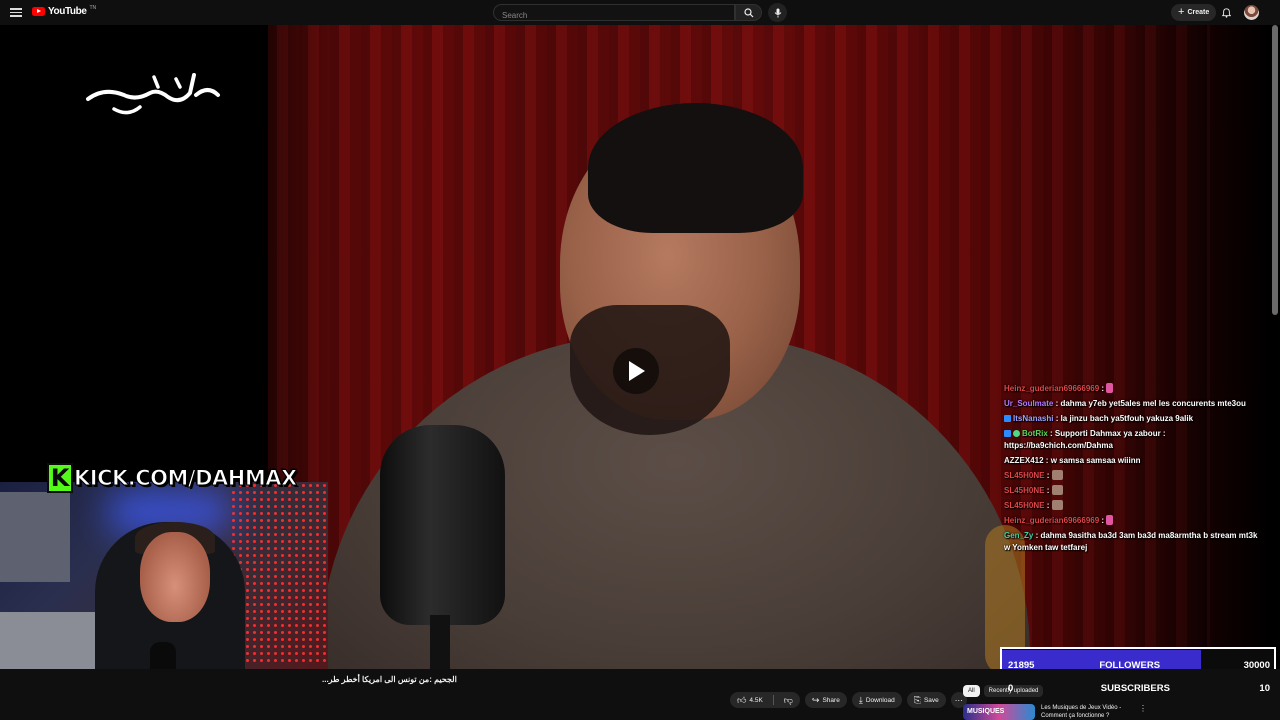 Image resolution: width=1280 pixels, height=720 pixels. I want to click on mic-icon, so click(777, 12).